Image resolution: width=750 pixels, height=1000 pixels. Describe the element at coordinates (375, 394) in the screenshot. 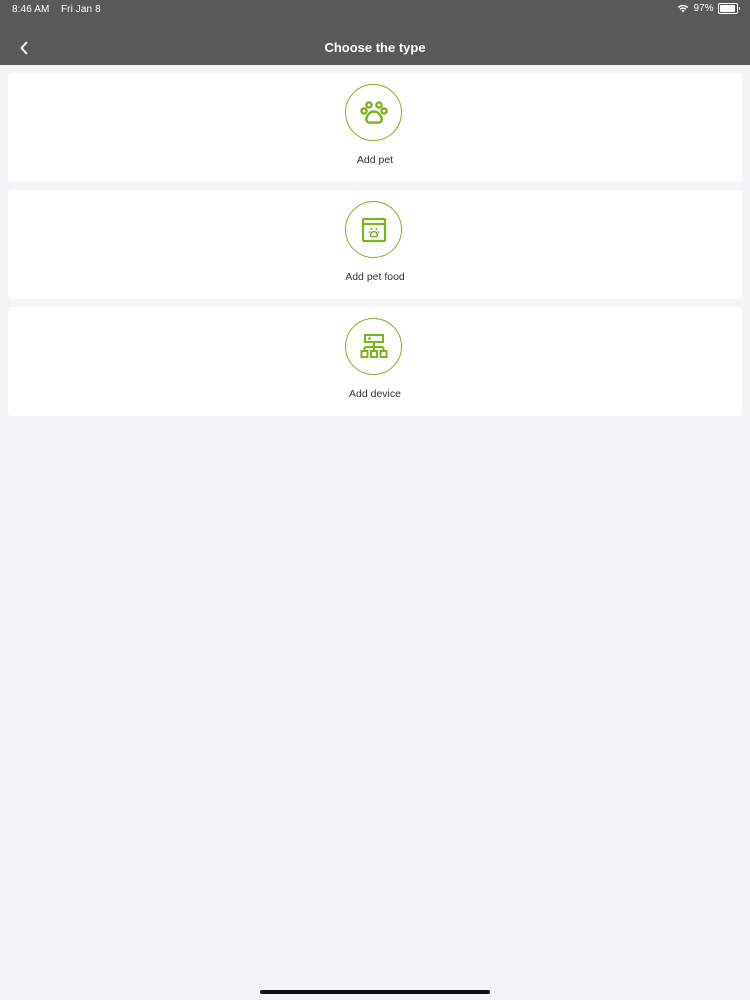

I see `add-device-label: Add device` at that location.